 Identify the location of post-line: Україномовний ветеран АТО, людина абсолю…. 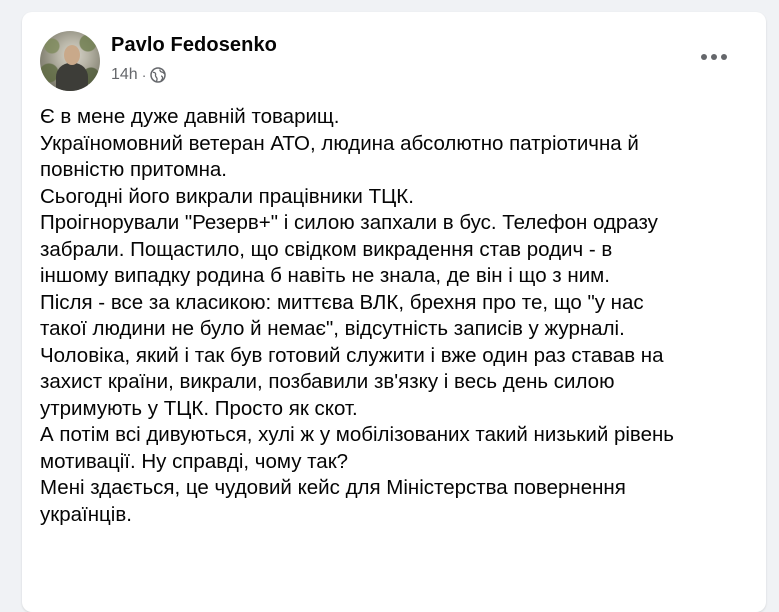
(339, 143).